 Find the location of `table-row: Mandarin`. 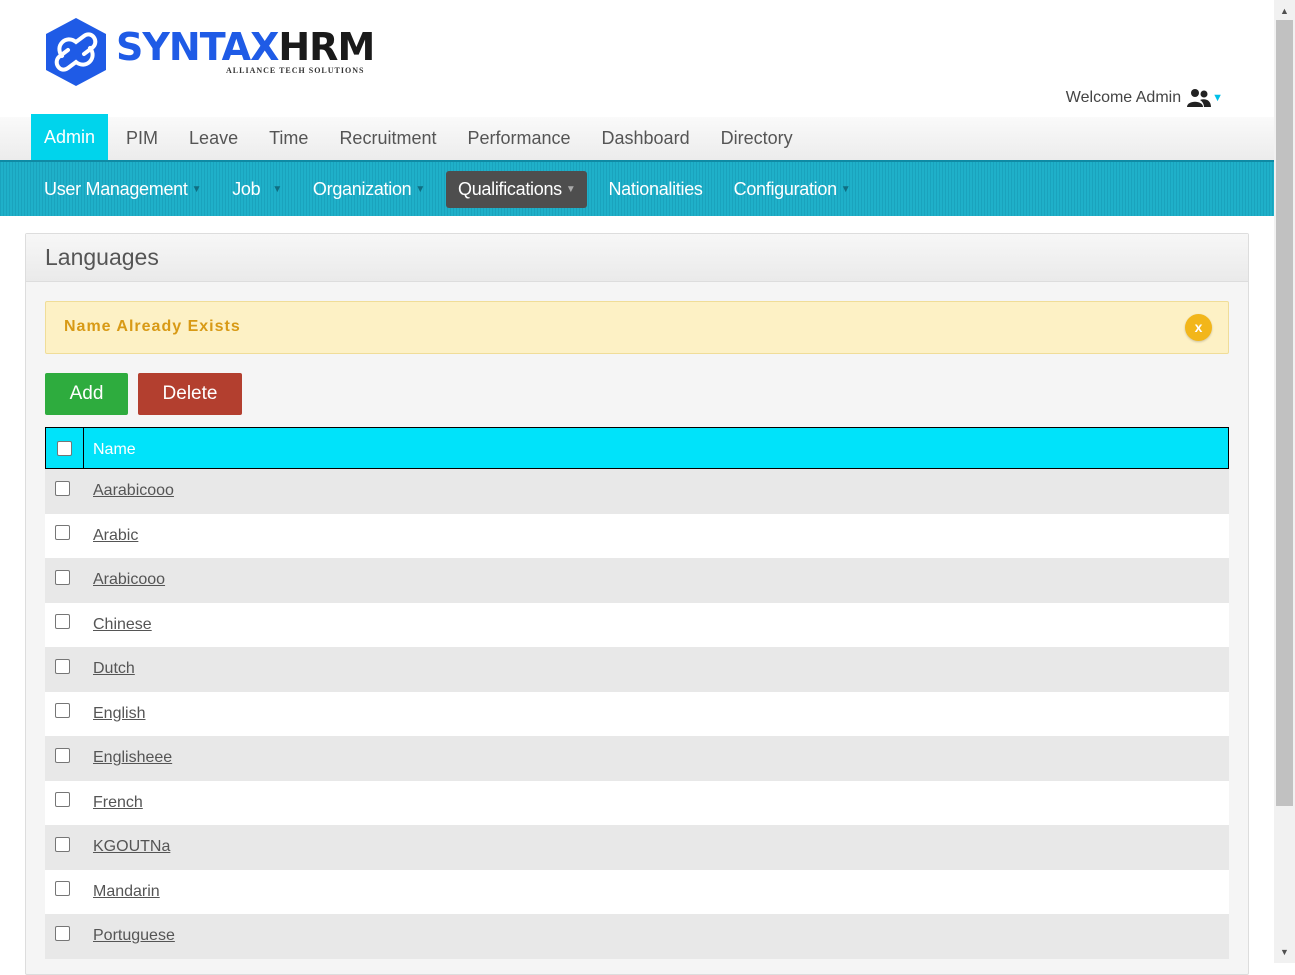

table-row: Mandarin is located at coordinates (637, 891).